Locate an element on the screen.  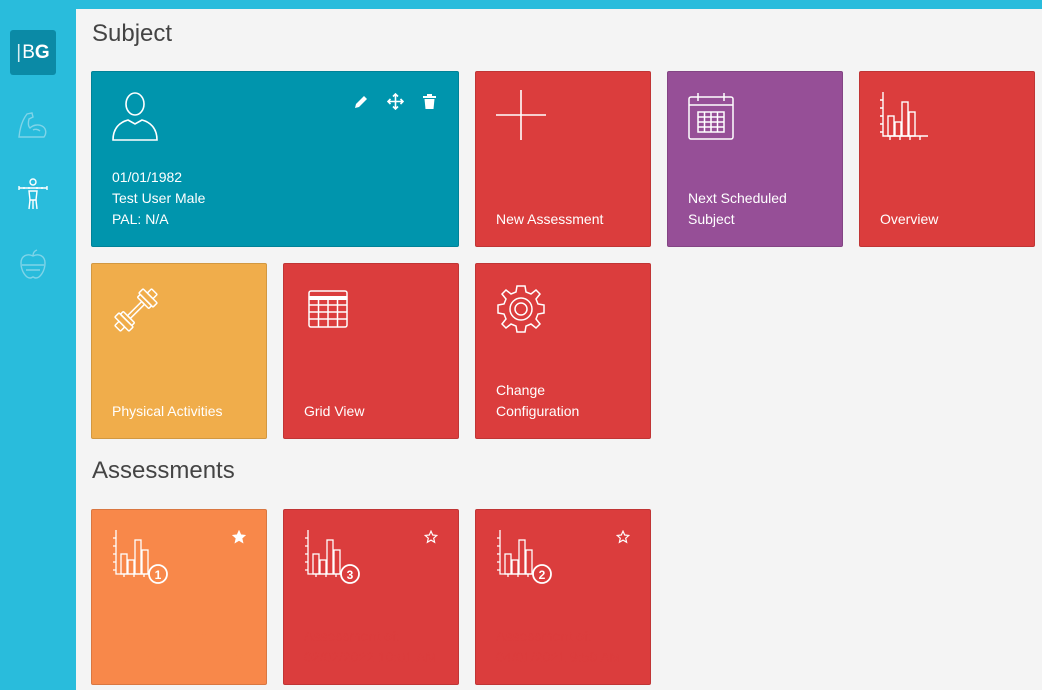
overview-label: Overview is located at coordinates (909, 219).